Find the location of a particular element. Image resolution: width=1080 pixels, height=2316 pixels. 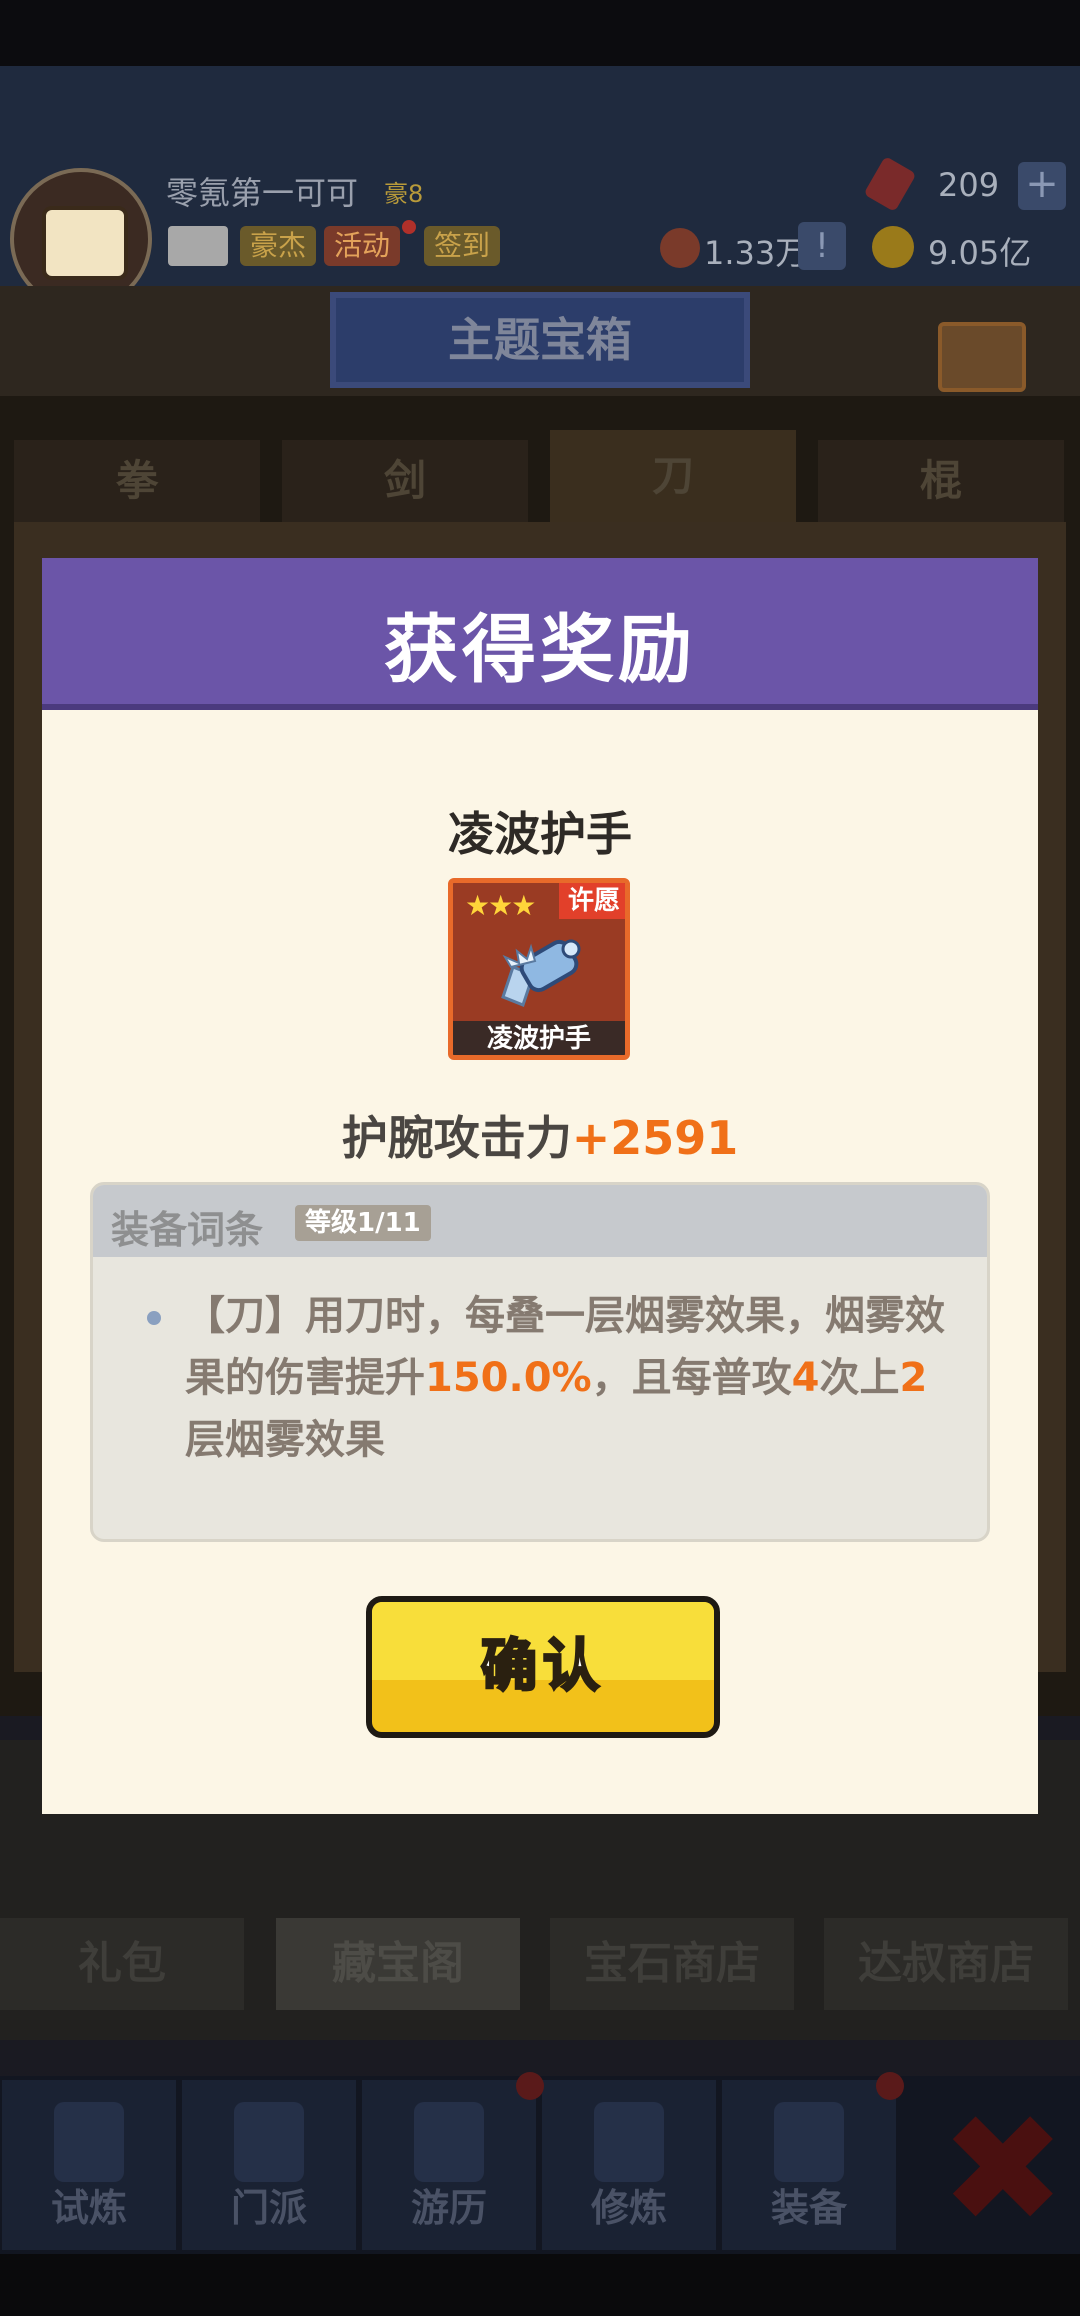

shop-tab-gift: 礼包 is located at coordinates (122, 1964).